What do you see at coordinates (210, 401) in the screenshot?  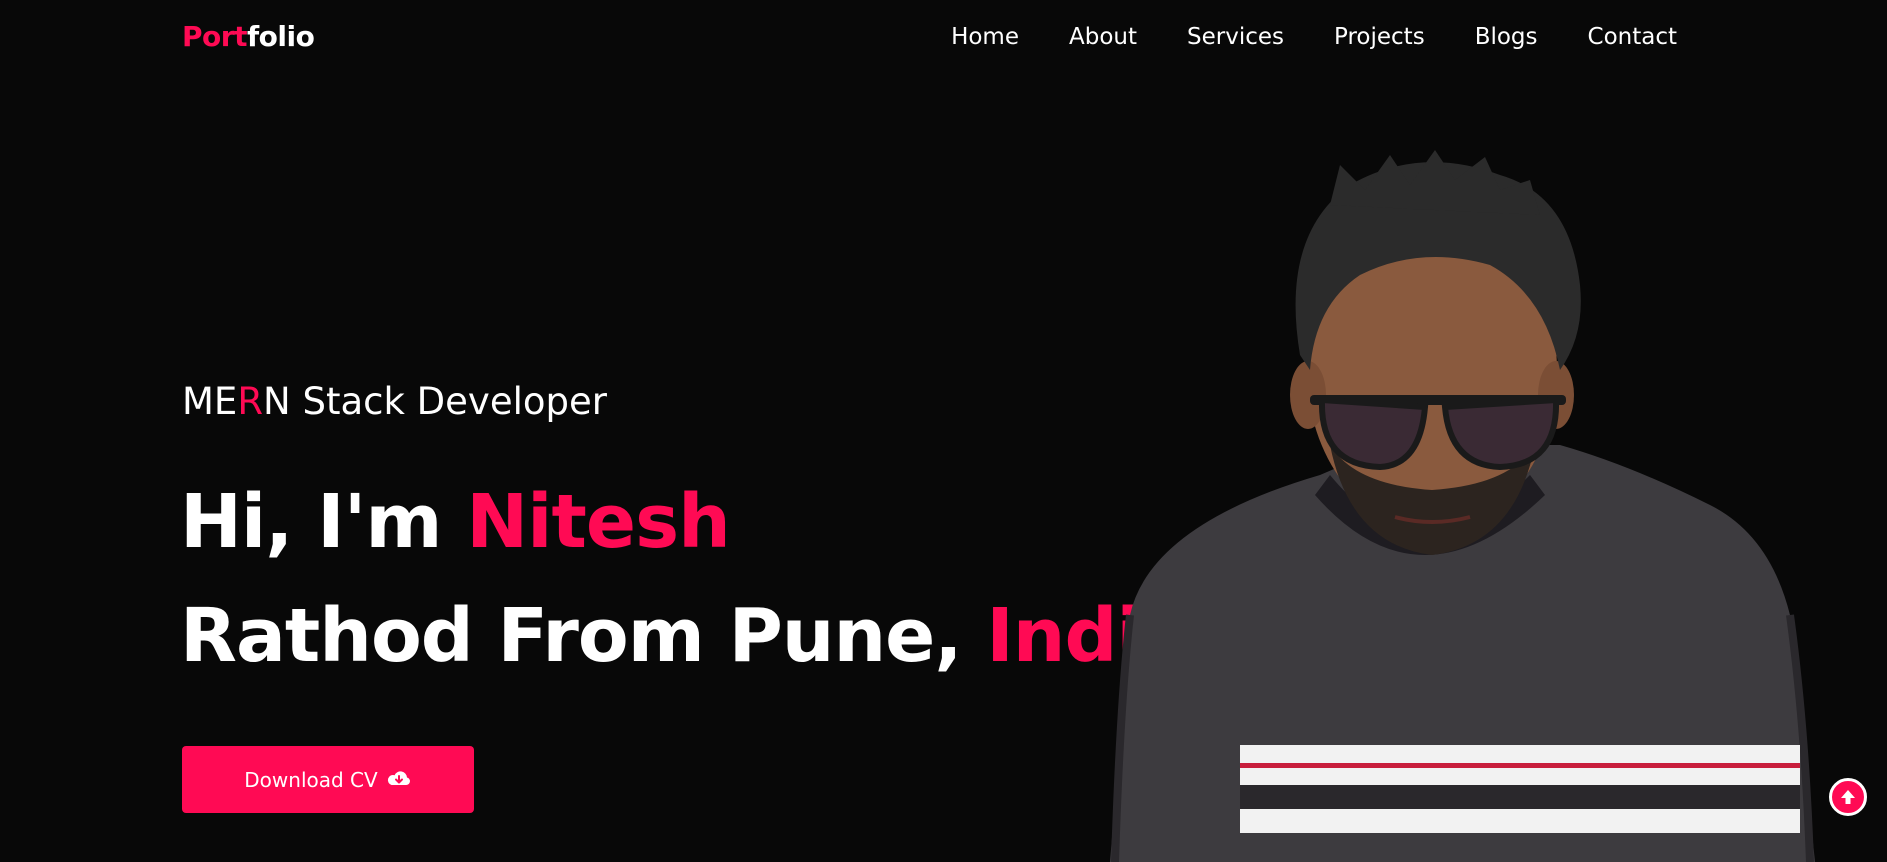 I see `role-prefix: ME` at bounding box center [210, 401].